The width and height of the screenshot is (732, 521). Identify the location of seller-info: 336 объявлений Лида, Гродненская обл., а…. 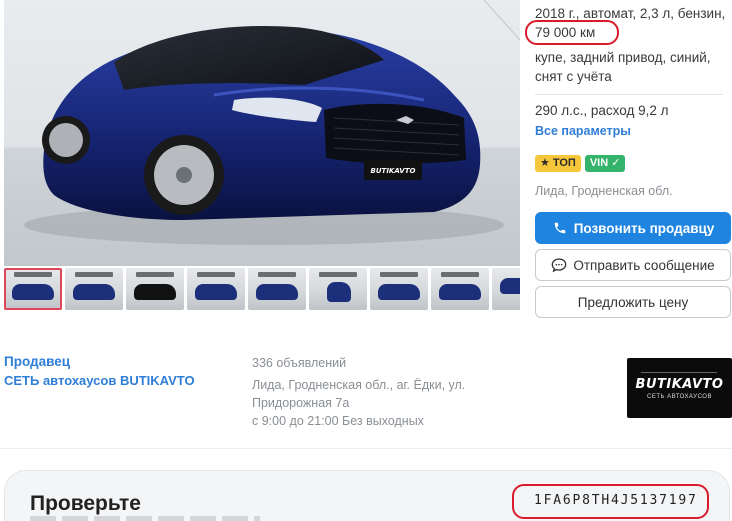
(367, 392).